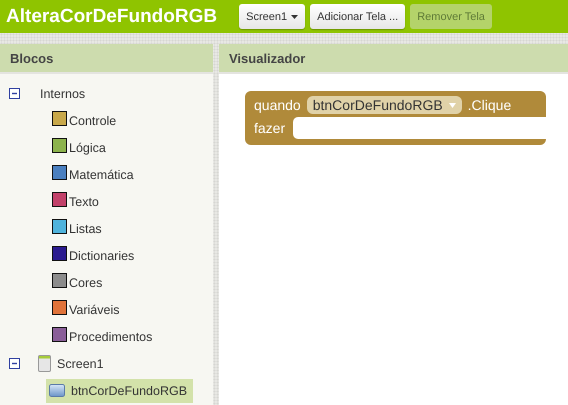 This screenshot has height=405, width=568. I want to click on tree-item: Lógica, so click(80, 147).